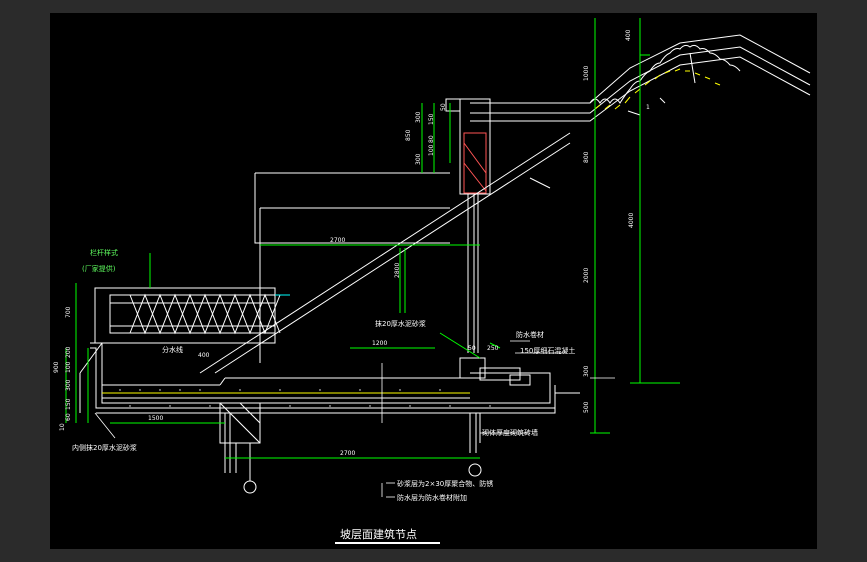 Image resolution: width=867 pixels, height=562 pixels. Describe the element at coordinates (68, 352) in the screenshot. I see `dim-200: 200` at that location.